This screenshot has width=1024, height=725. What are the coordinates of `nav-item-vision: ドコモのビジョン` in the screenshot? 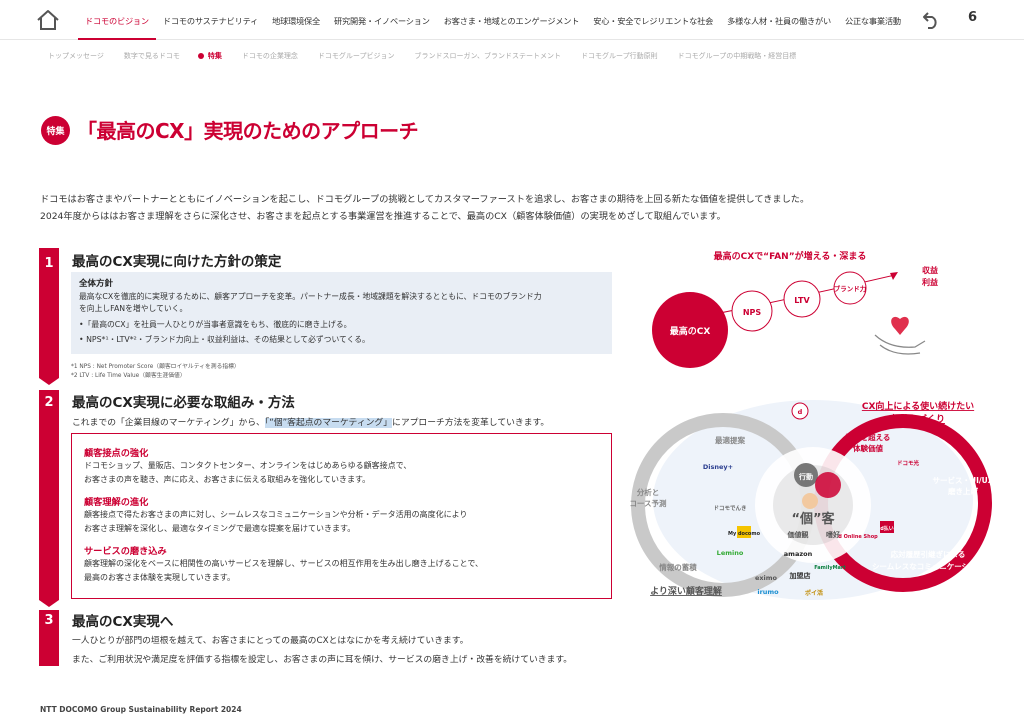 It's located at (117, 20).